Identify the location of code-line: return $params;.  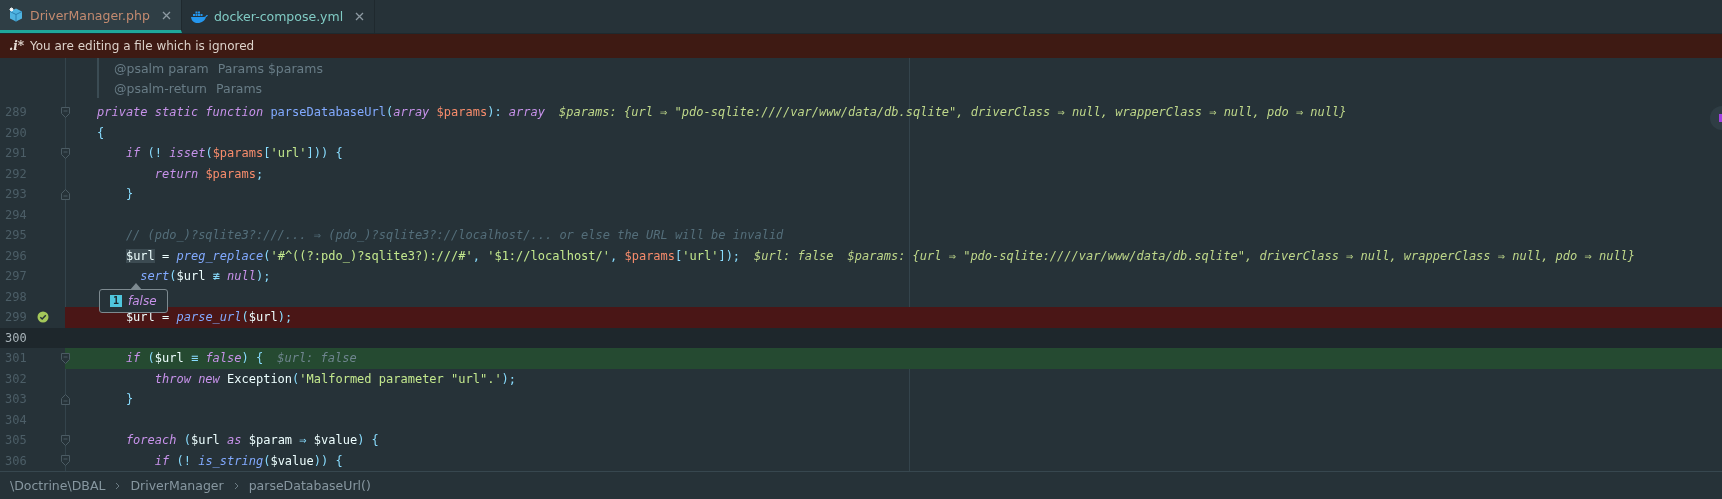
(208, 173).